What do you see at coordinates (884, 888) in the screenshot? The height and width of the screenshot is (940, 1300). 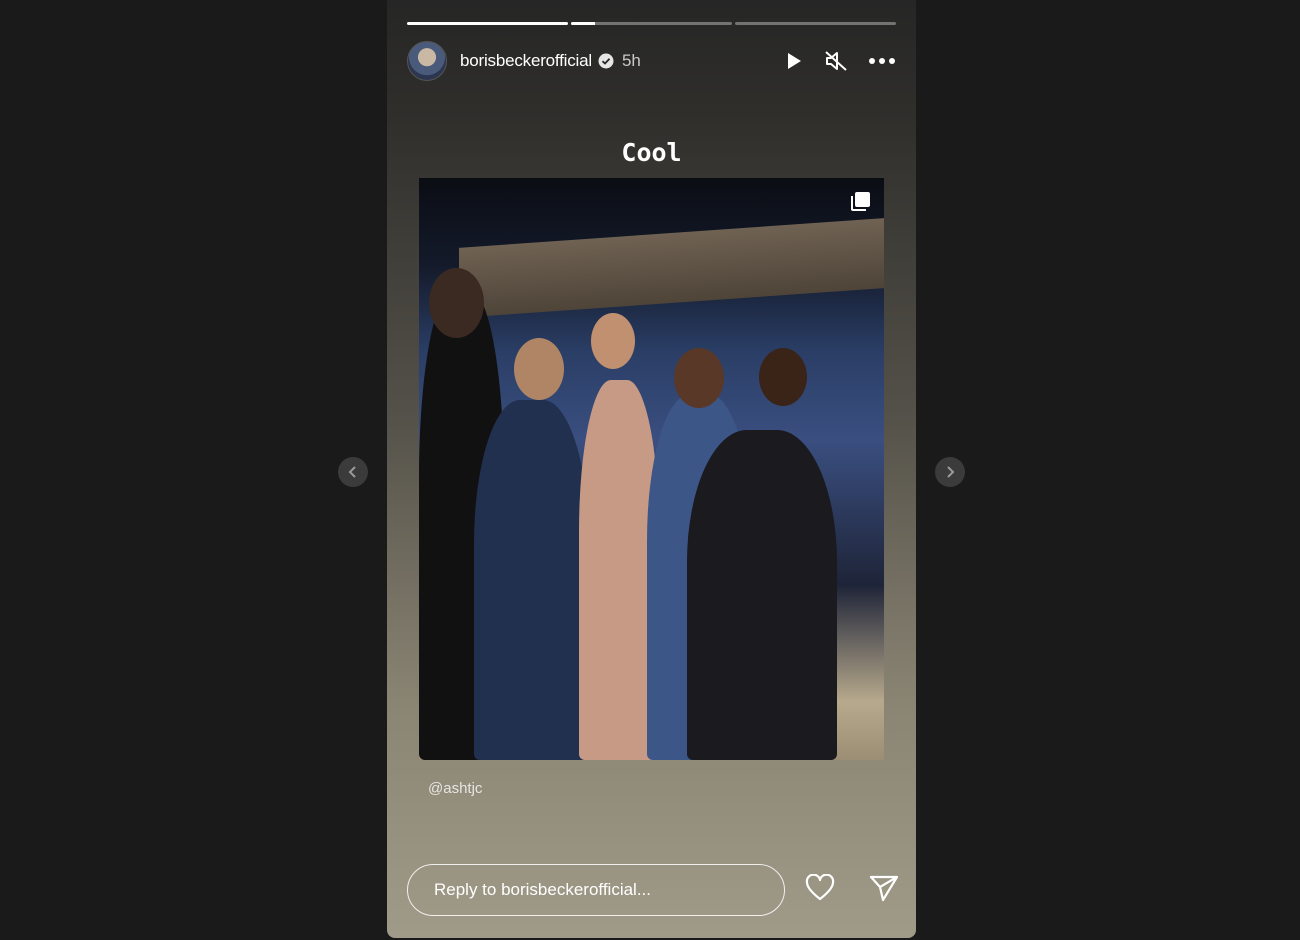 I see `send-icon` at bounding box center [884, 888].